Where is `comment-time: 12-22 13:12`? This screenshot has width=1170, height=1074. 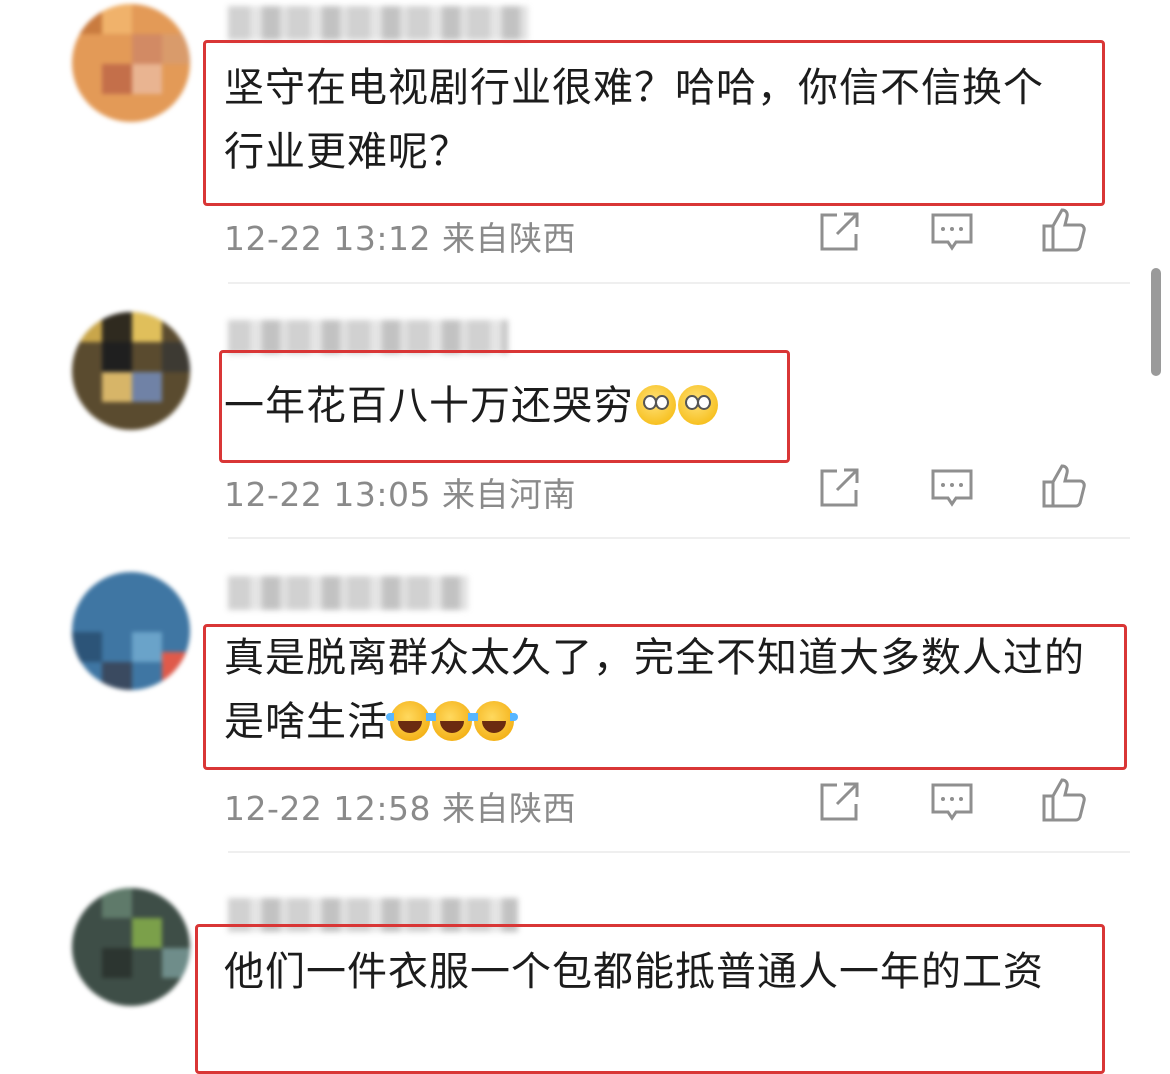 comment-time: 12-22 13:12 is located at coordinates (327, 238).